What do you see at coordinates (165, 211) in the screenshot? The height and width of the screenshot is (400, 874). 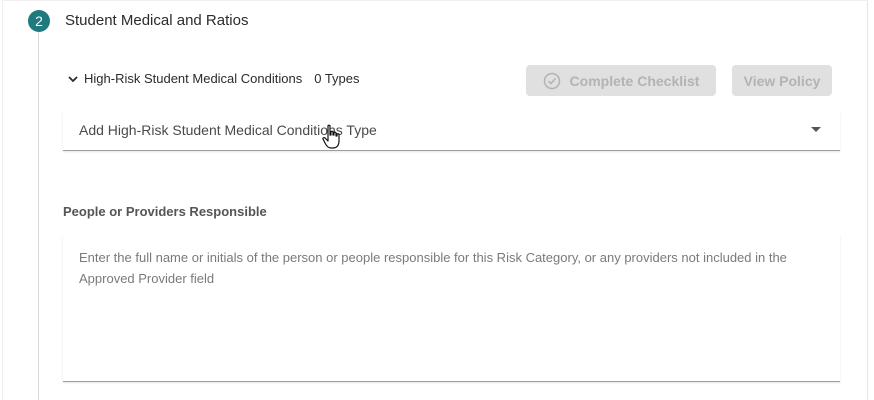 I see `people-responsible-label: People or Providers Responsible` at bounding box center [165, 211].